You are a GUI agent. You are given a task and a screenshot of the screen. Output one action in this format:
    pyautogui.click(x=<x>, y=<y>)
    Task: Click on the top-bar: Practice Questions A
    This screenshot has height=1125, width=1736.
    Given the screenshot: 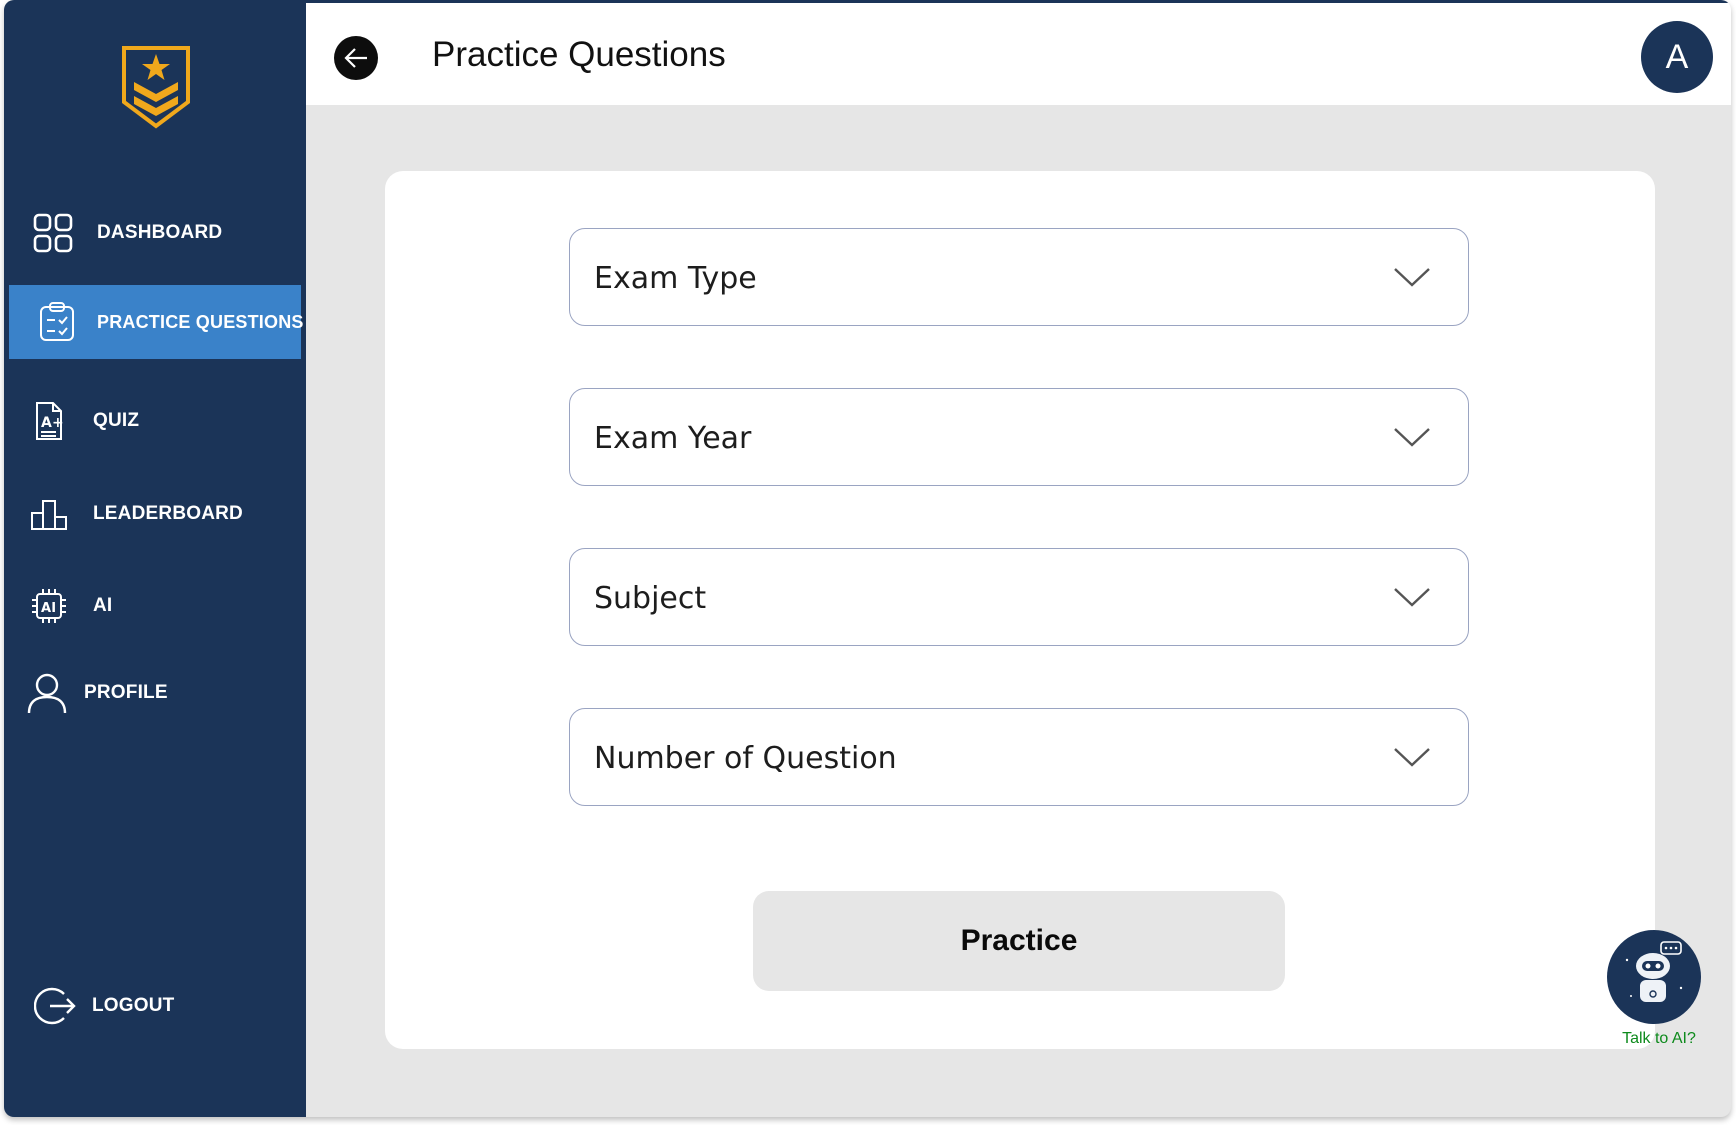 What is the action you would take?
    pyautogui.click(x=1018, y=52)
    